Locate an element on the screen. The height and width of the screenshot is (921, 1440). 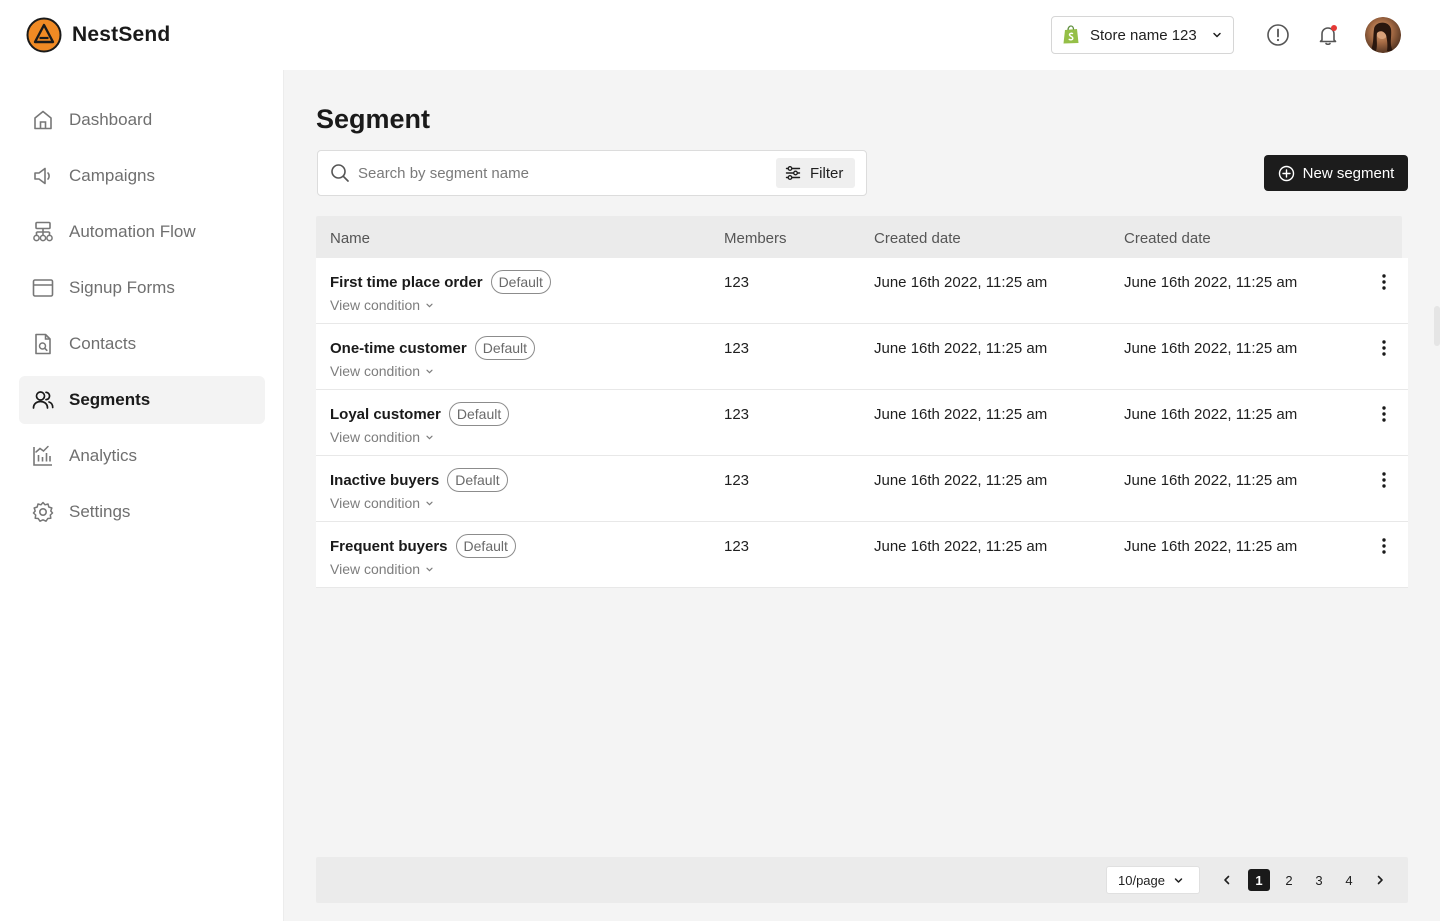
column-header-created-date-2: Created date is located at coordinates (1167, 238).